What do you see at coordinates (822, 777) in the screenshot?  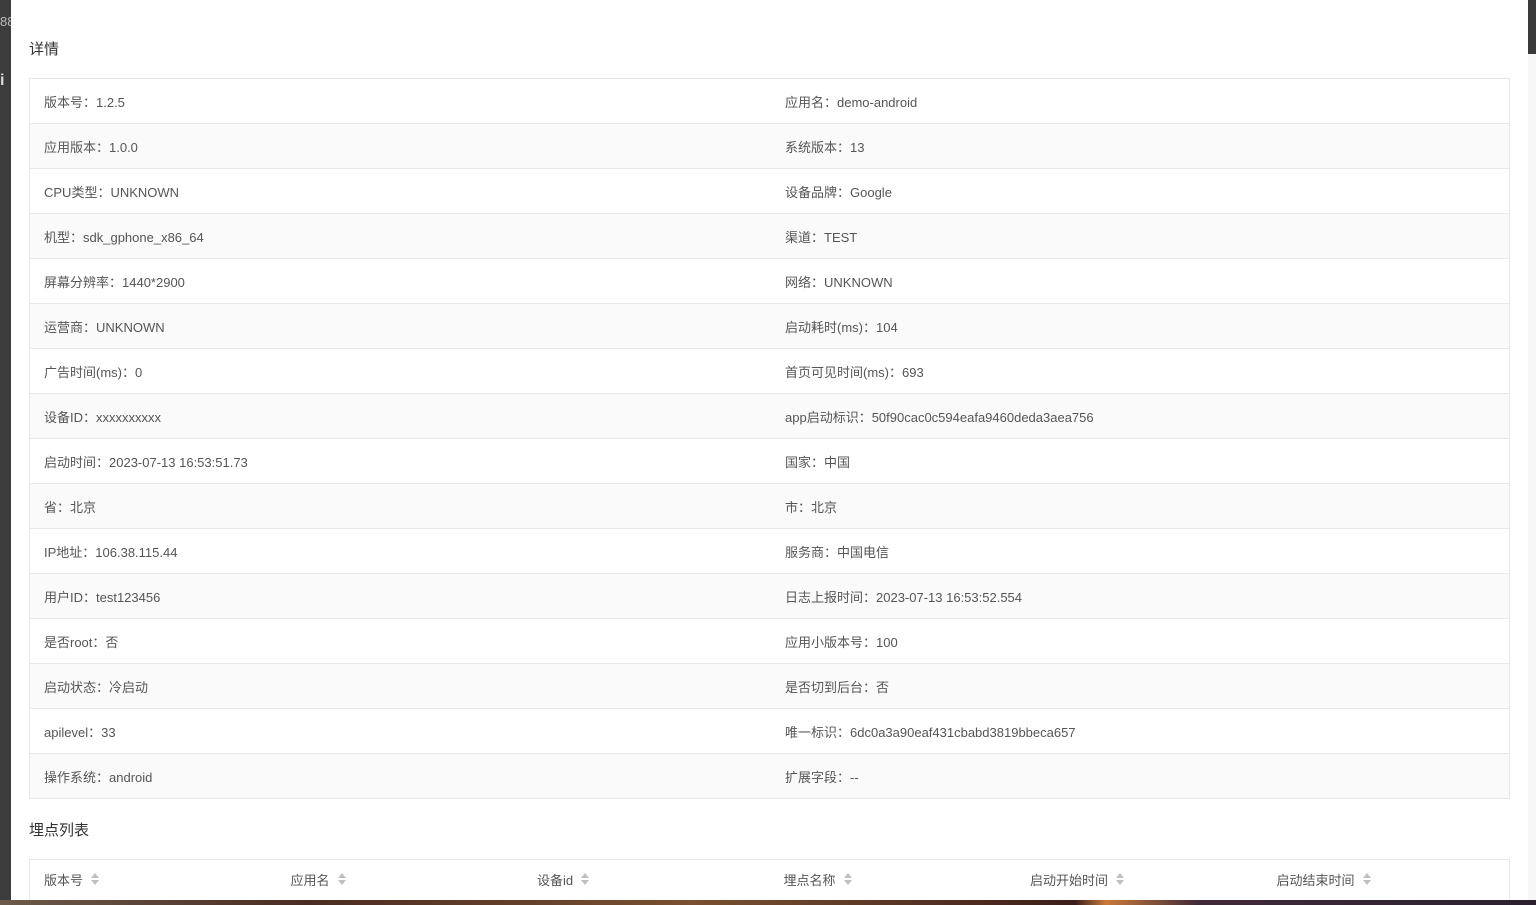 I see `detail-item-right: 扩展字段：--` at bounding box center [822, 777].